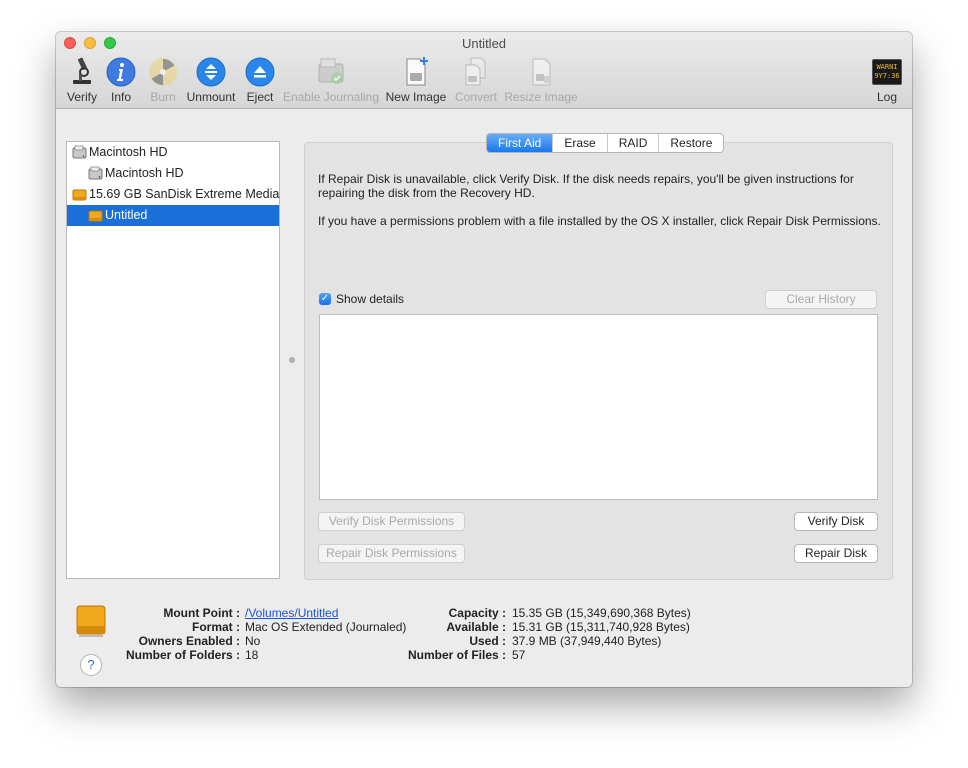 The image size is (968, 768). What do you see at coordinates (326, 627) in the screenshot?
I see `format-value: Mac OS Extended (Journaled)` at bounding box center [326, 627].